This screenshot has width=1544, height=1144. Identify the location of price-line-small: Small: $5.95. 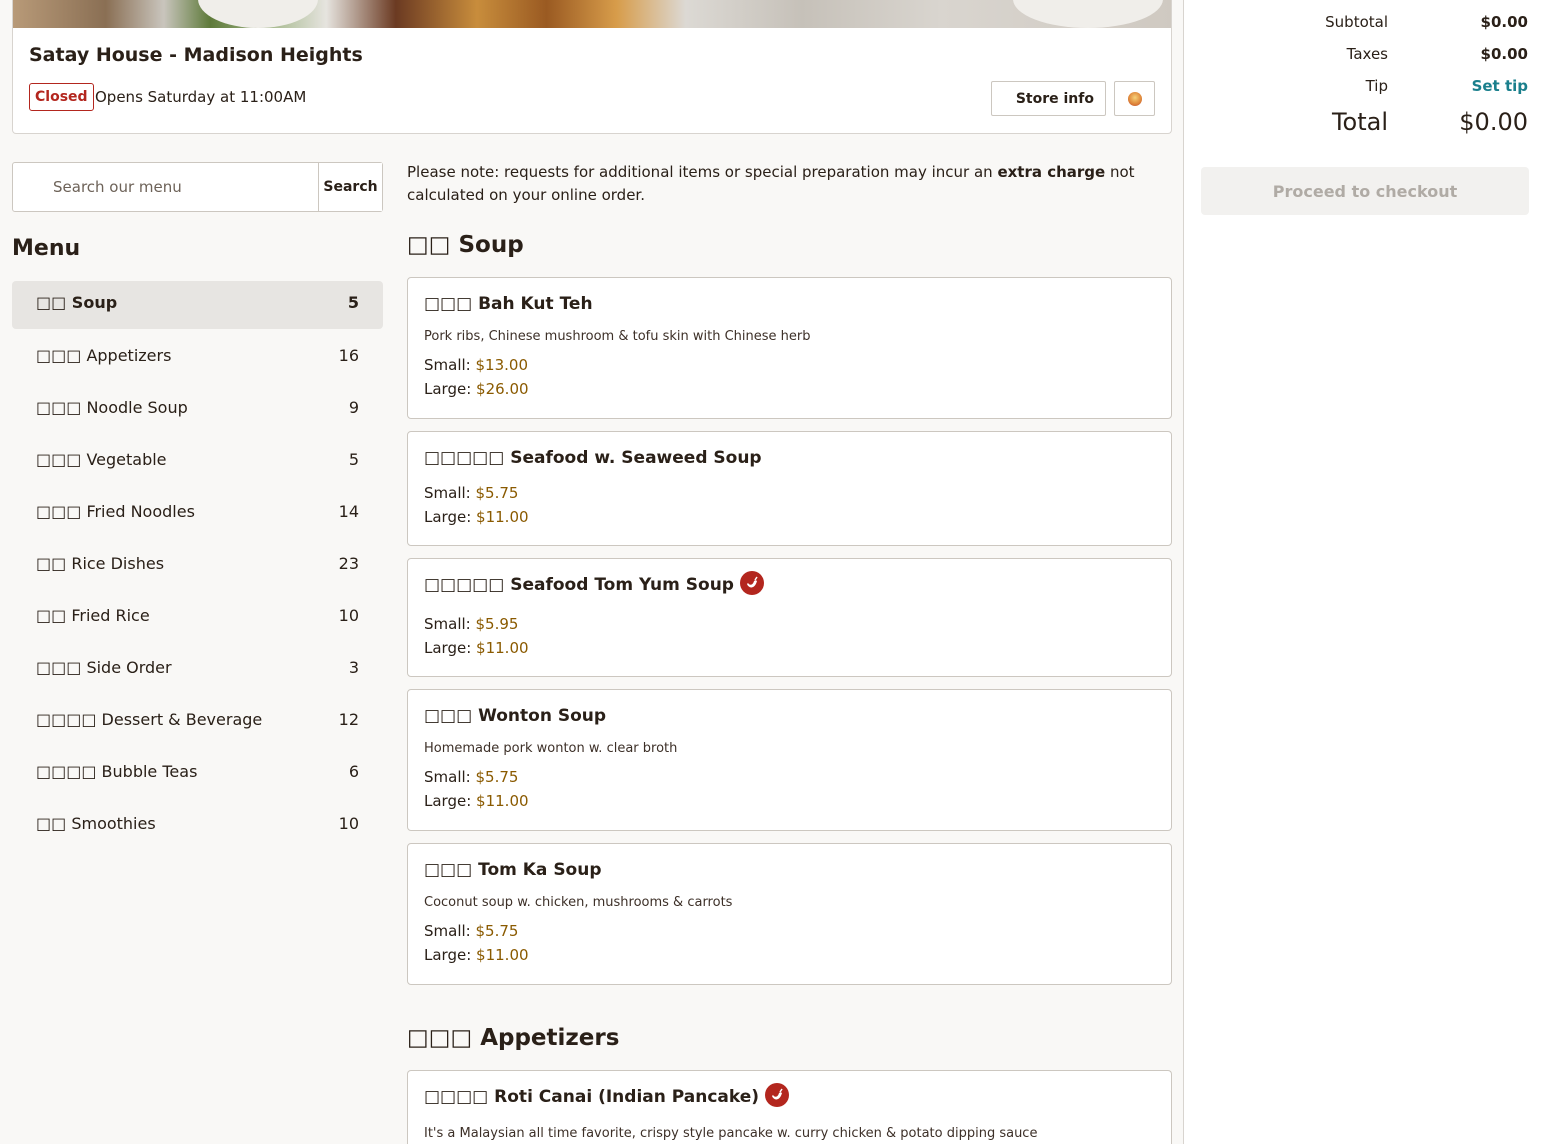
(471, 624).